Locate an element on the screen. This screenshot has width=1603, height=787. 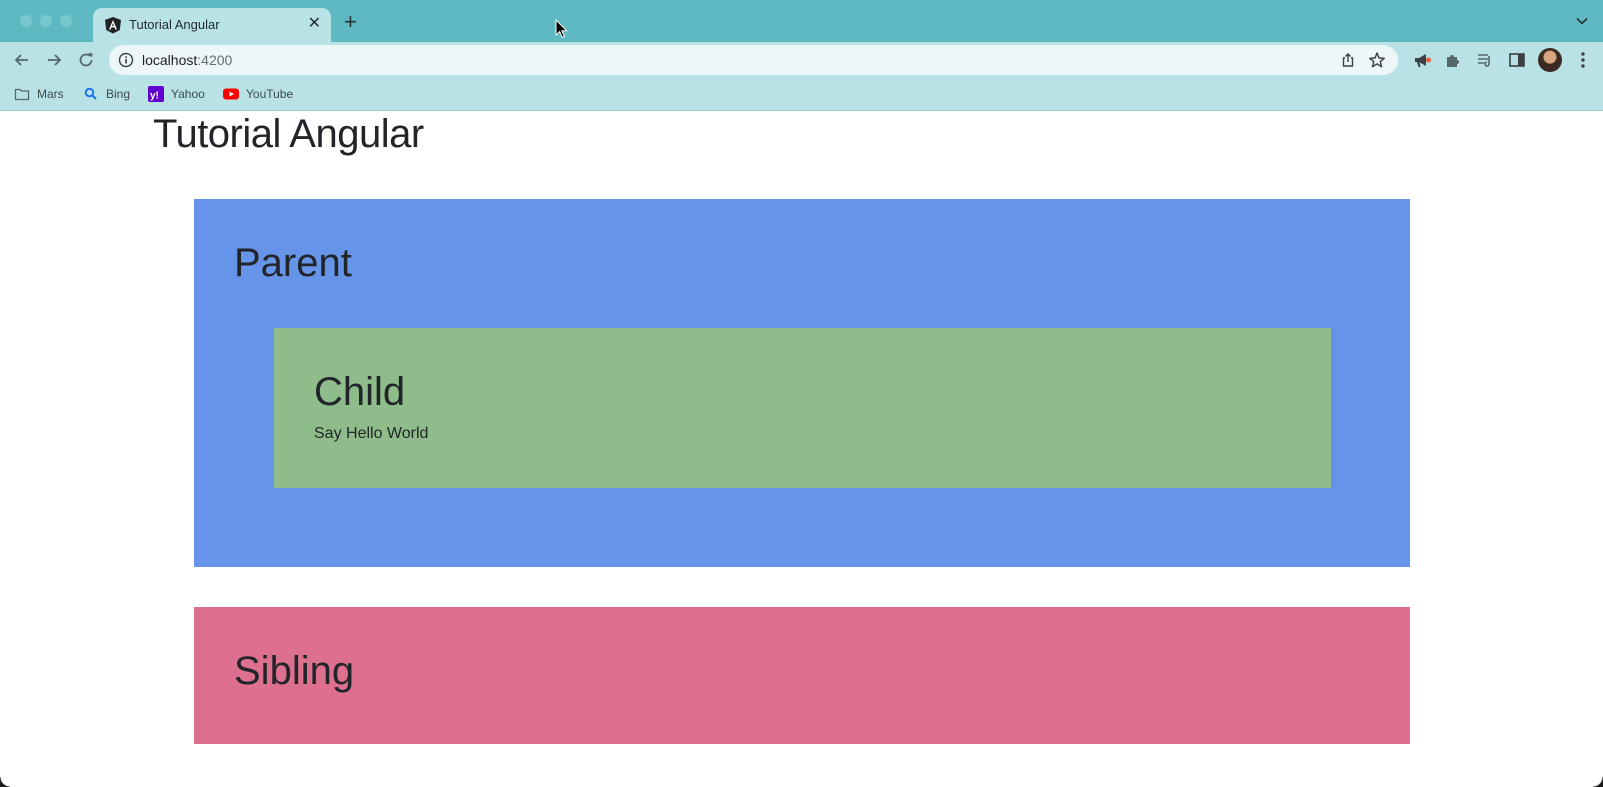
address-bar: localhost:4200 is located at coordinates (753, 60).